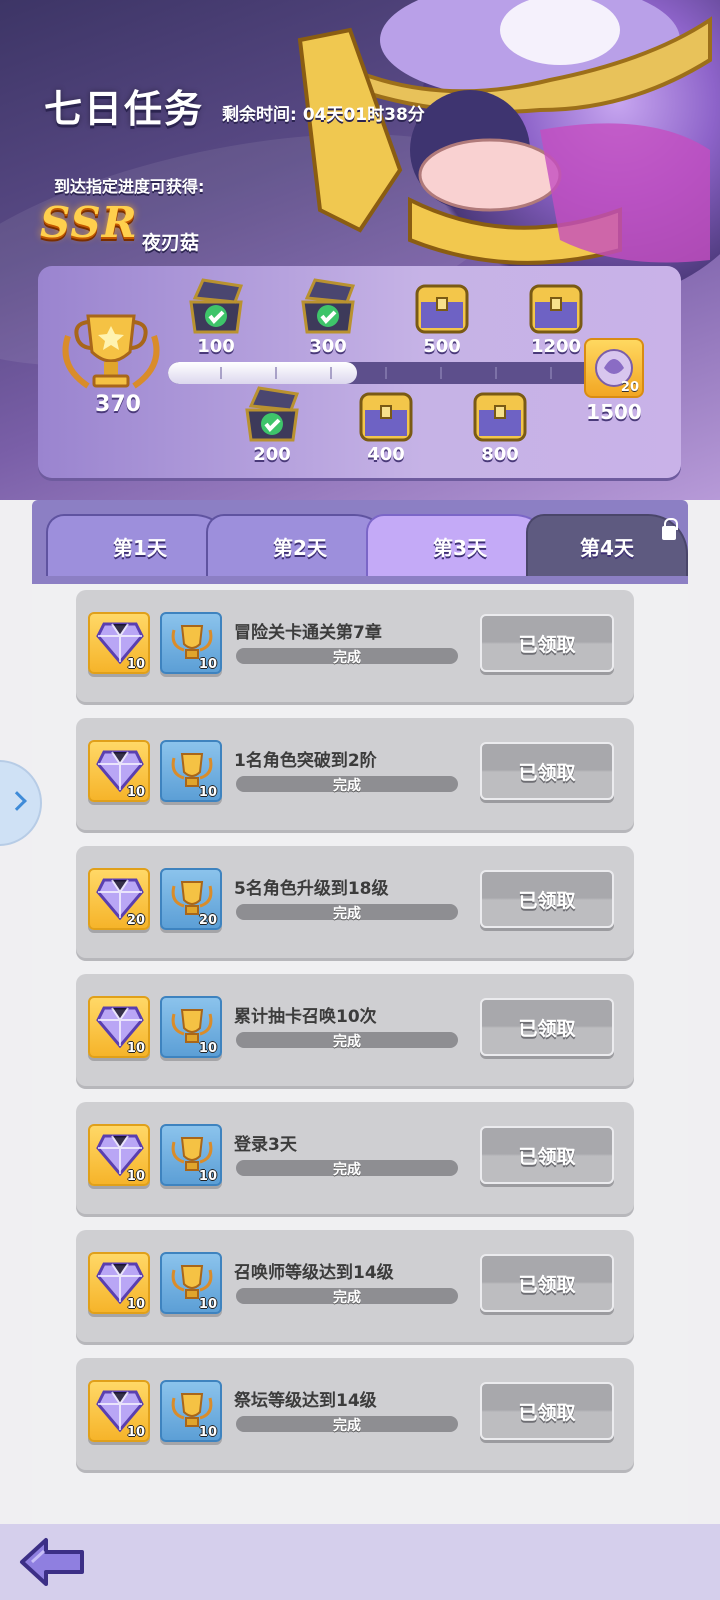 The height and width of the screenshot is (1600, 720). Describe the element at coordinates (363, 115) in the screenshot. I see `remaining-time-value: 04天01时38分` at that location.